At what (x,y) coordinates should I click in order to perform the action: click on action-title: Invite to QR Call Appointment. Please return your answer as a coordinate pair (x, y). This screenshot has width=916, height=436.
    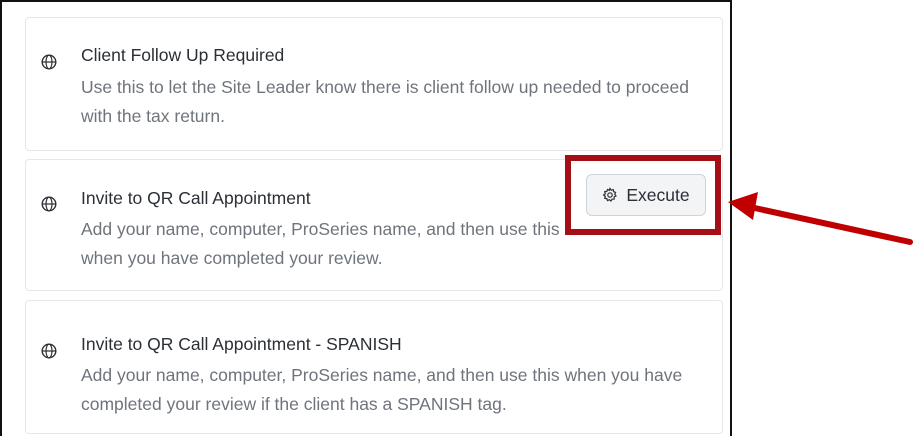
    Looking at the image, I should click on (196, 198).